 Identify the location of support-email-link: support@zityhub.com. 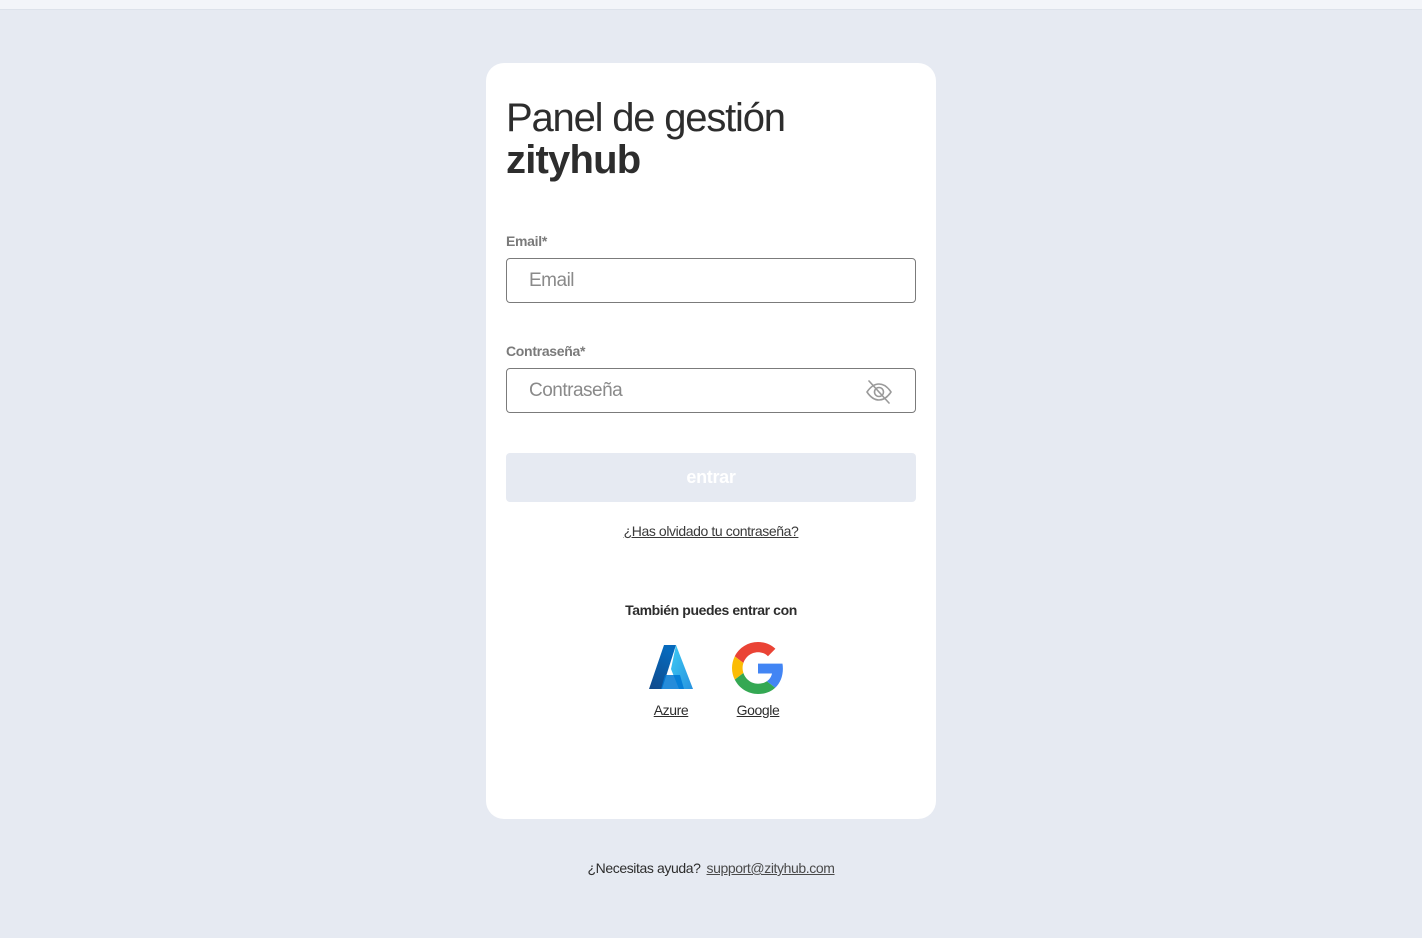
(771, 868).